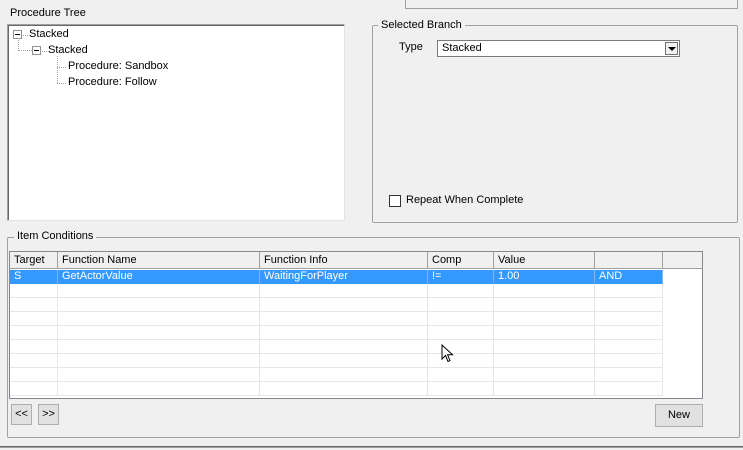 This screenshot has height=450, width=743. Describe the element at coordinates (344, 260) in the screenshot. I see `column-header-function-info: Function Info` at that location.